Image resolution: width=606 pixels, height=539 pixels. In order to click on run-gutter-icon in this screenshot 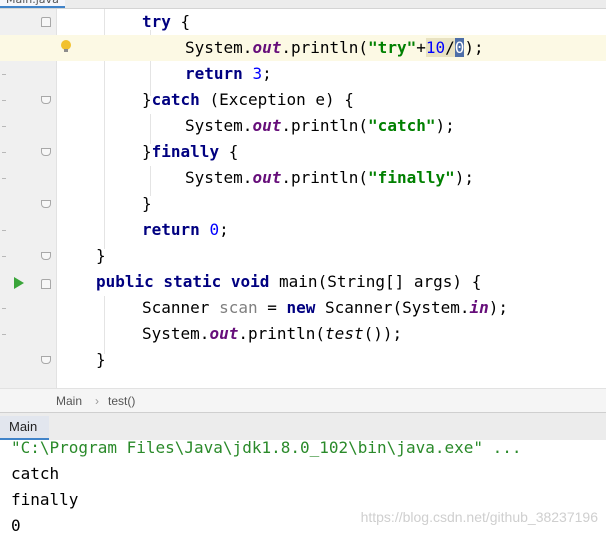, I will do `click(19, 283)`.